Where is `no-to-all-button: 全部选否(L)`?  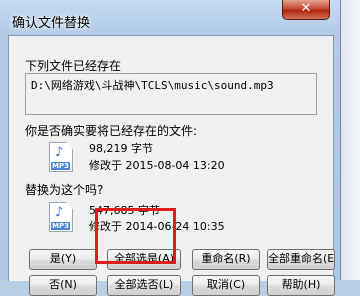
no-to-all-button: 全部选否(L) is located at coordinates (144, 285).